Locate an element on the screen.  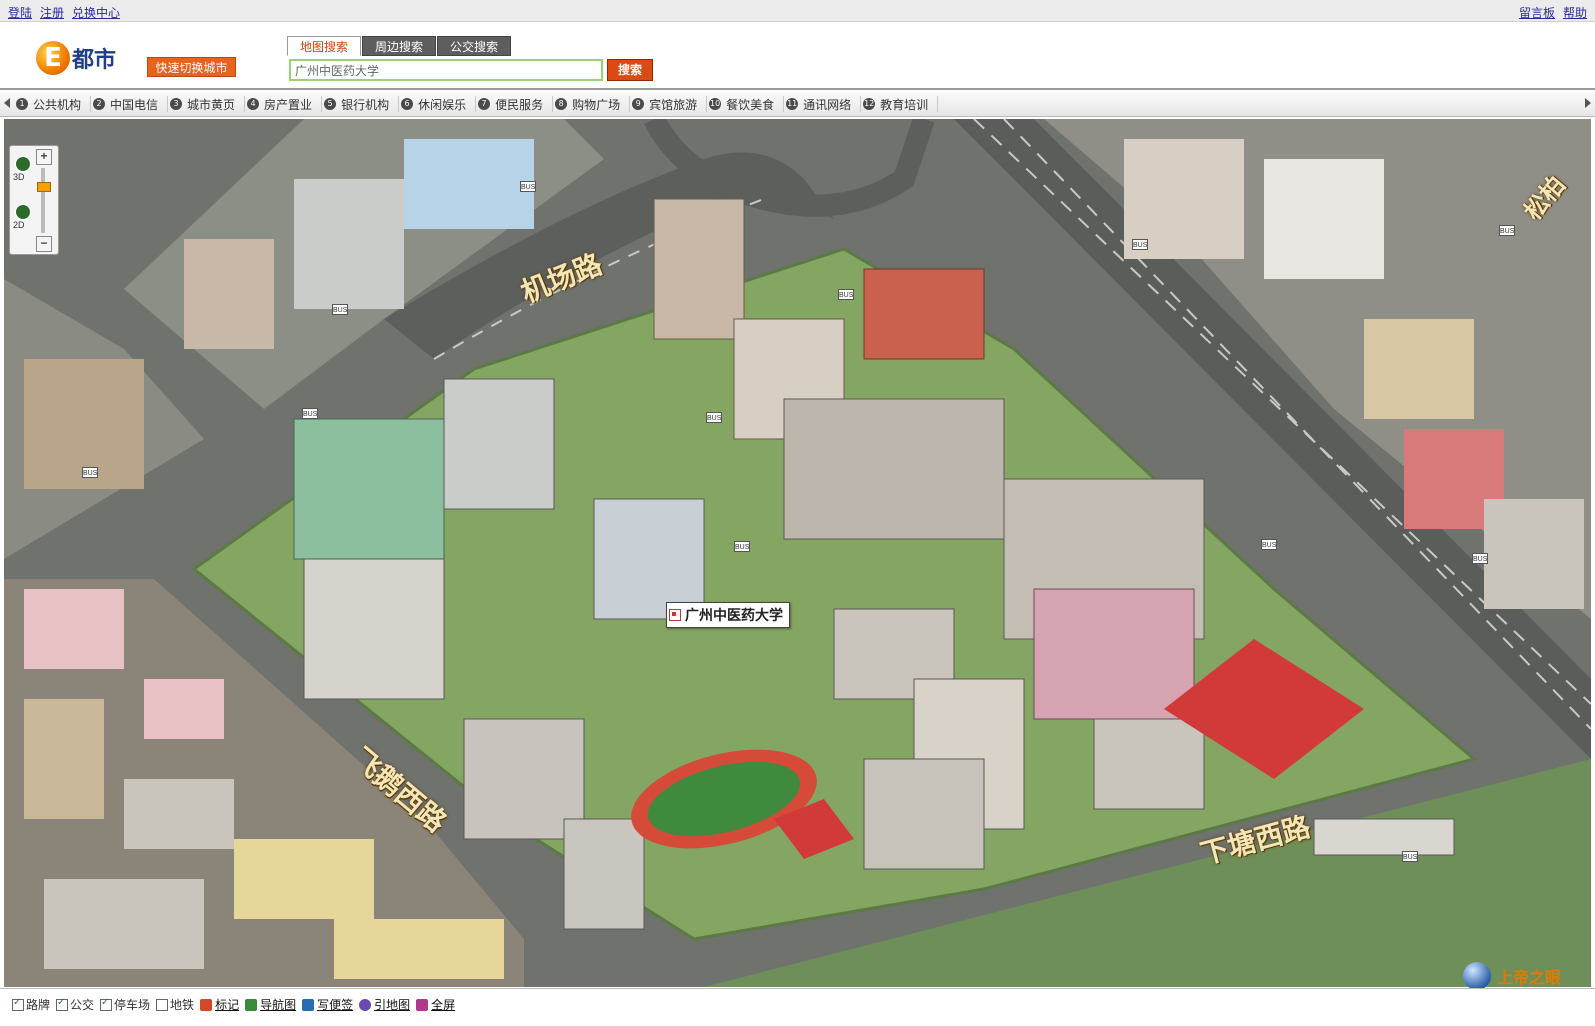
category-public-agencies: 1 公共机构 is located at coordinates (54, 104).